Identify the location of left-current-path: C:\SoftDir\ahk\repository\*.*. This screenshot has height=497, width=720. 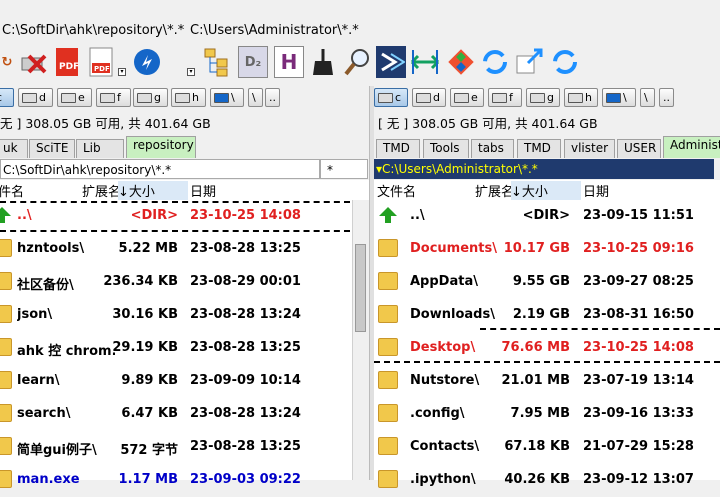
(93, 30).